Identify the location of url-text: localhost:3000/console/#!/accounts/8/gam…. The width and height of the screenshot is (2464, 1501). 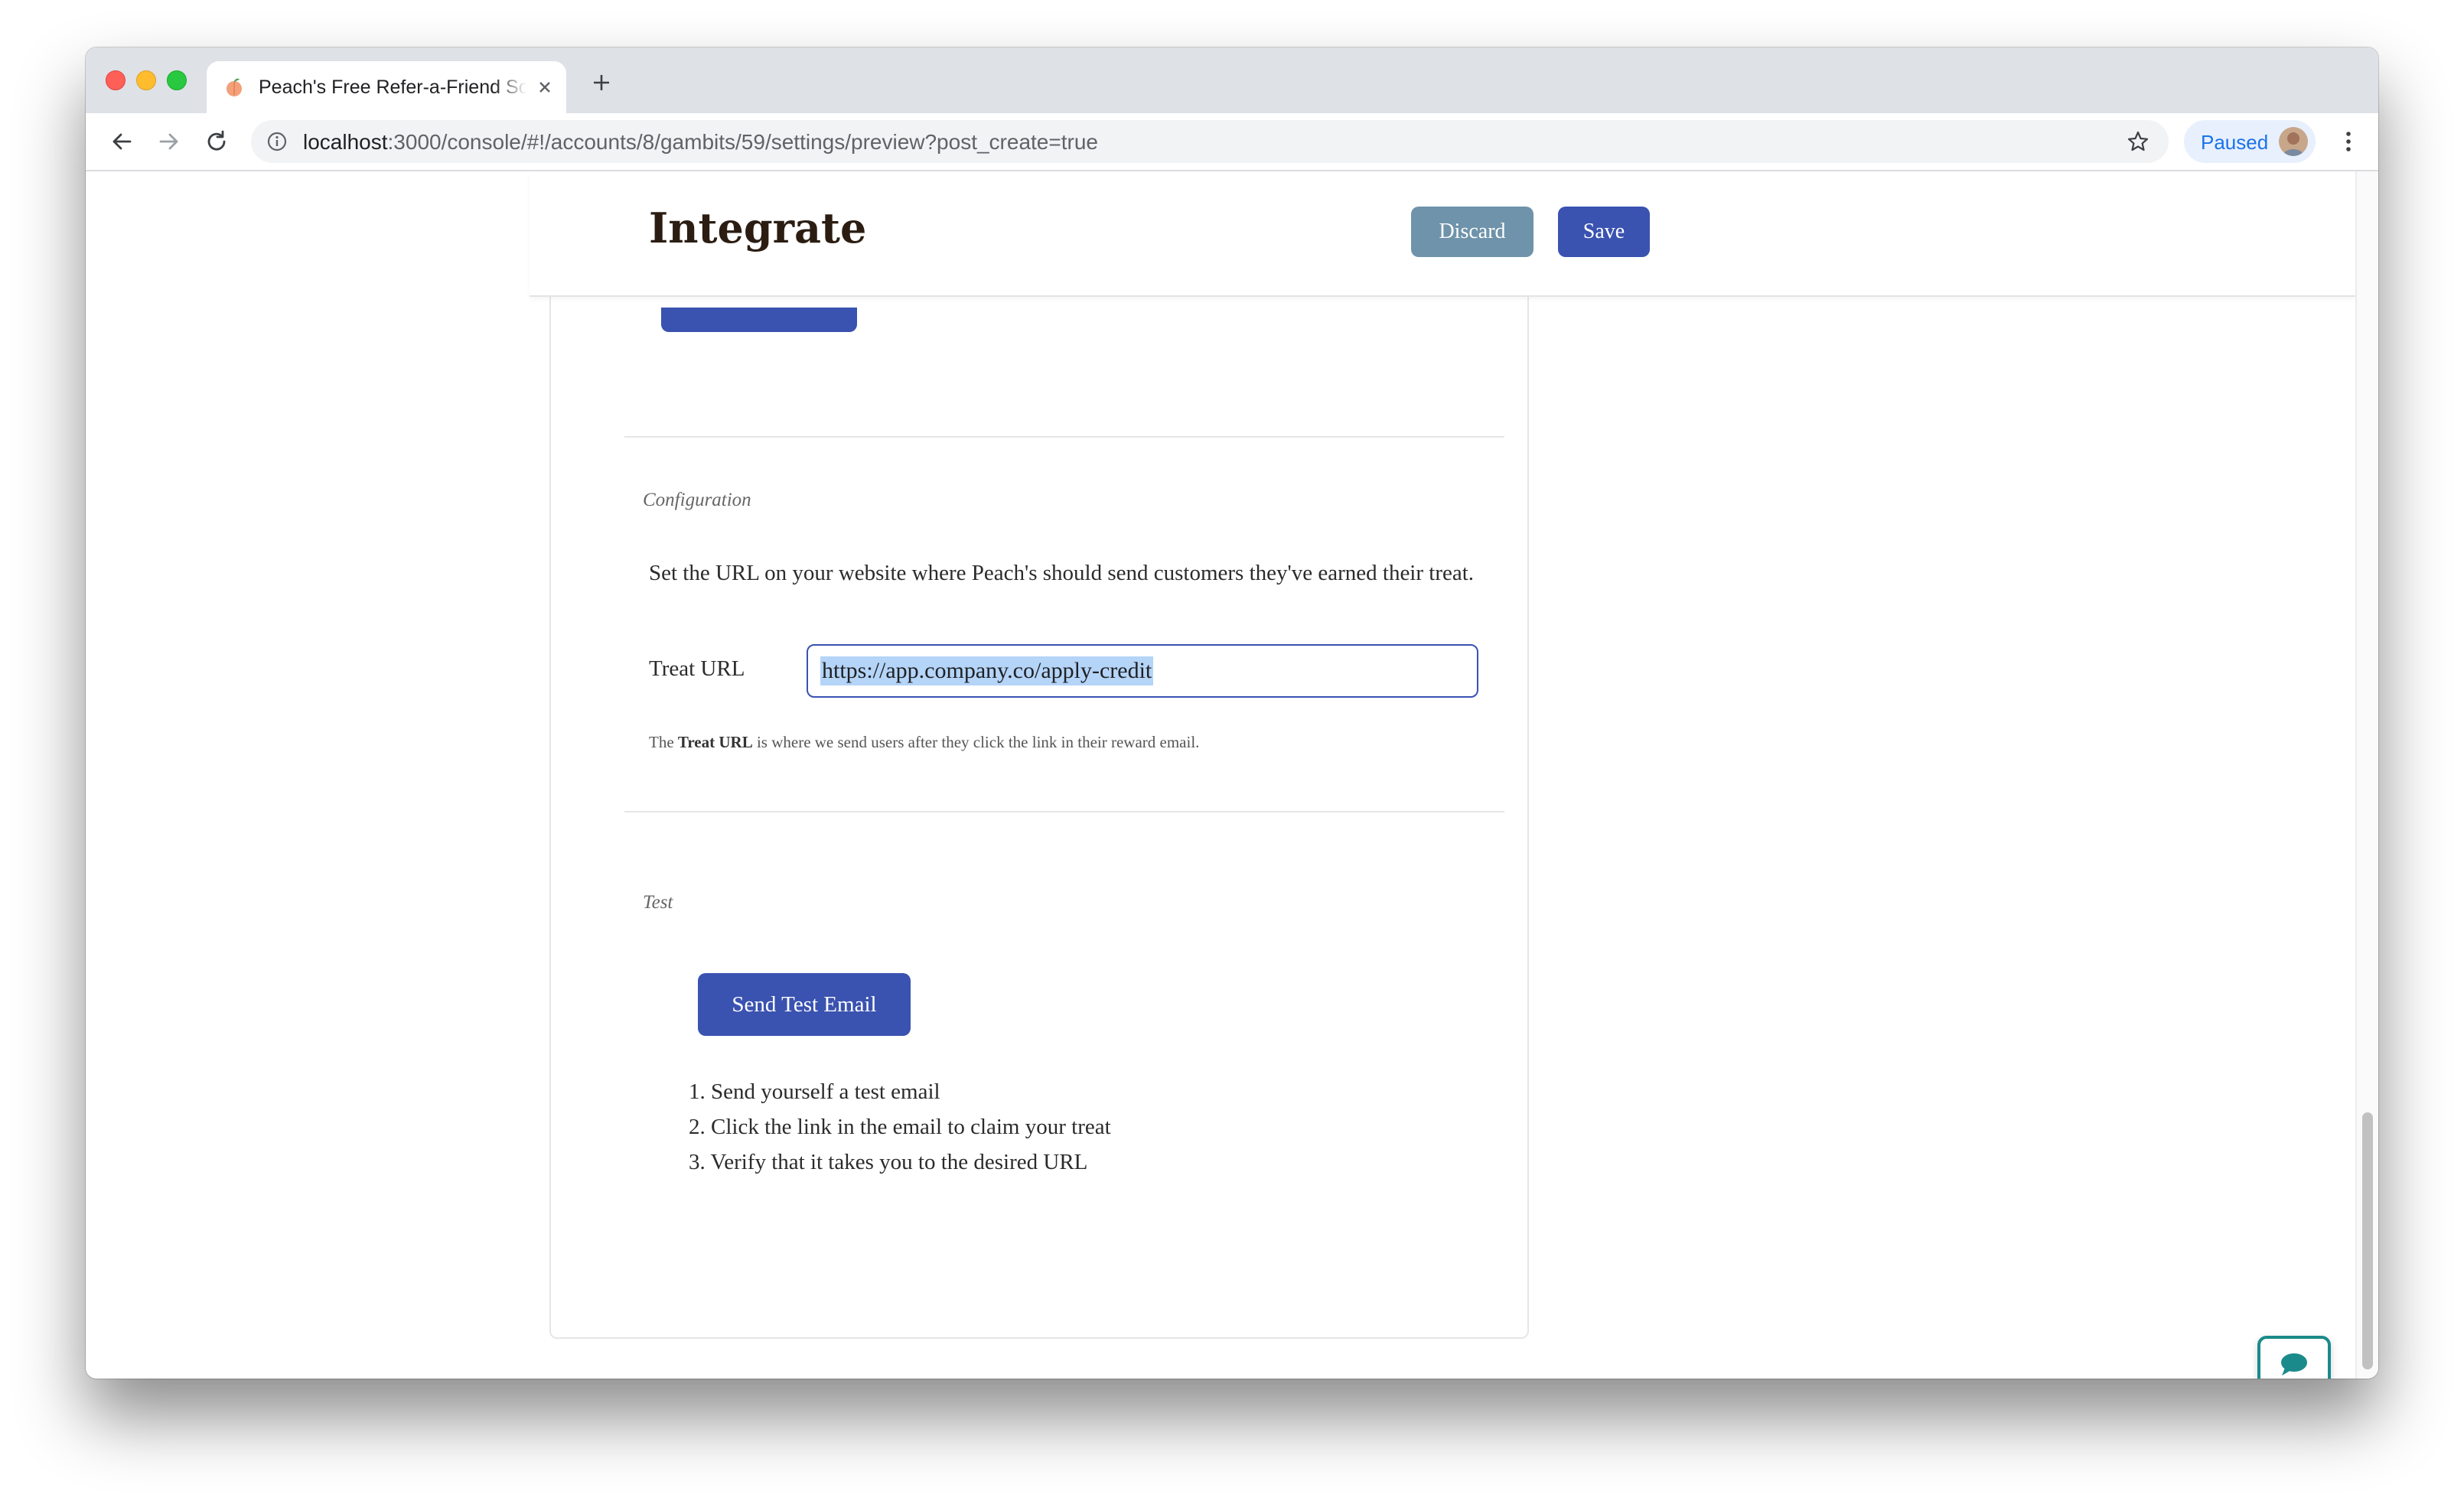
(700, 142).